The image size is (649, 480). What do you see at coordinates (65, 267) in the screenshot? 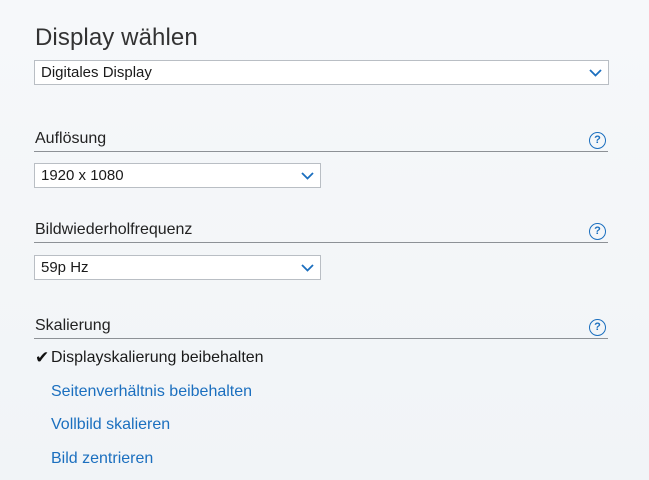
I see `refresh-rate-select-value: 59p Hz` at bounding box center [65, 267].